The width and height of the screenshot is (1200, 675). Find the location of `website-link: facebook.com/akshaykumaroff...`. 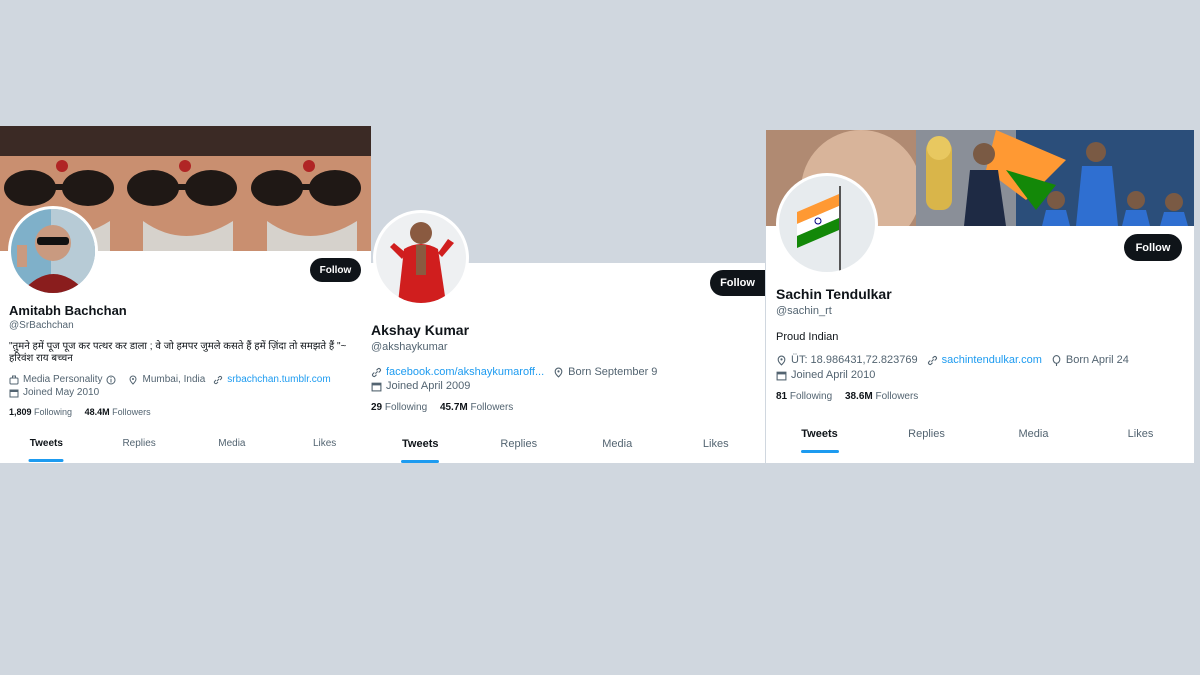

website-link: facebook.com/akshaykumaroff... is located at coordinates (465, 372).